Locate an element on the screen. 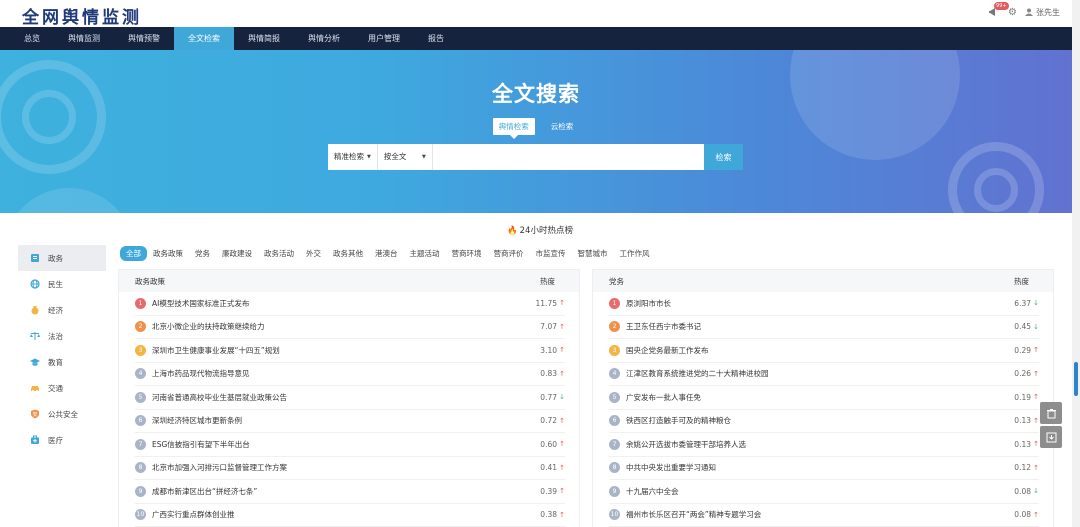 The image size is (1080, 527). item-title: 北京市加强入河排污口监督管理工作方案 is located at coordinates (334, 467).